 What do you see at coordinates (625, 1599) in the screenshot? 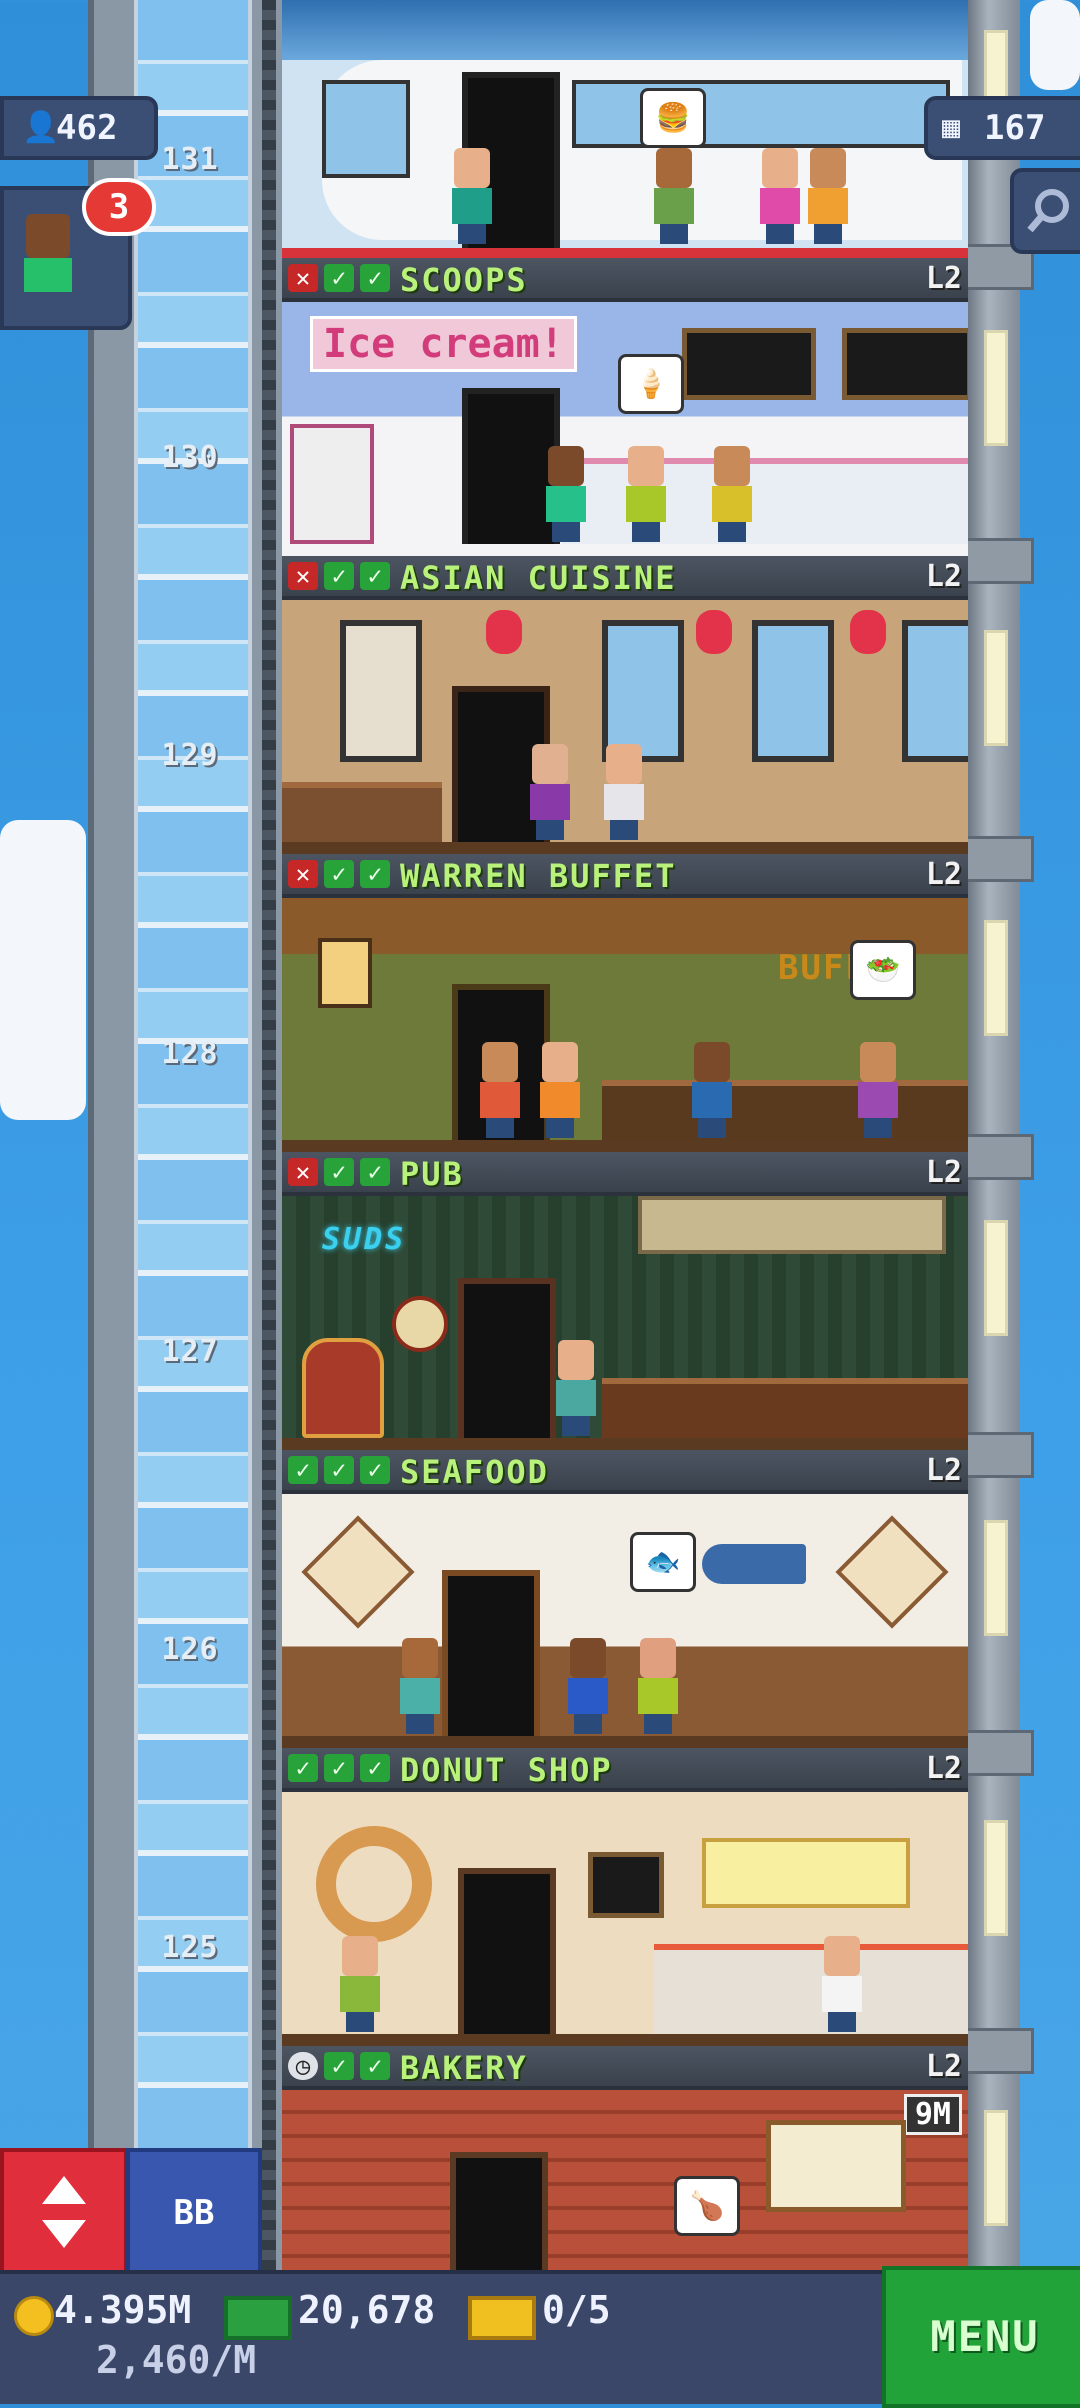
I see `floor-126-seafood: ✓ ✓ ✓ SEAFOOD L2 🐟` at bounding box center [625, 1599].